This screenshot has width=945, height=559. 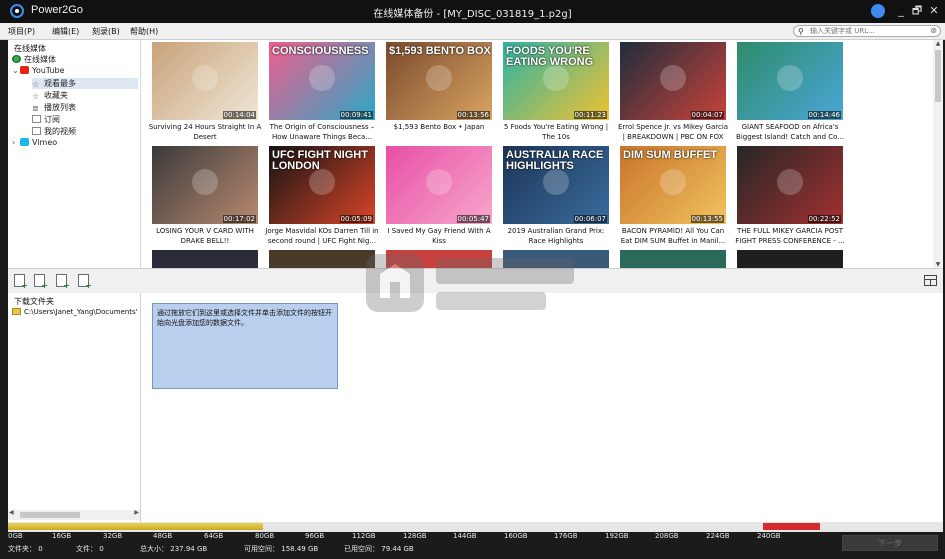 What do you see at coordinates (473, 219) in the screenshot?
I see `video-duration: 00:05:47` at bounding box center [473, 219].